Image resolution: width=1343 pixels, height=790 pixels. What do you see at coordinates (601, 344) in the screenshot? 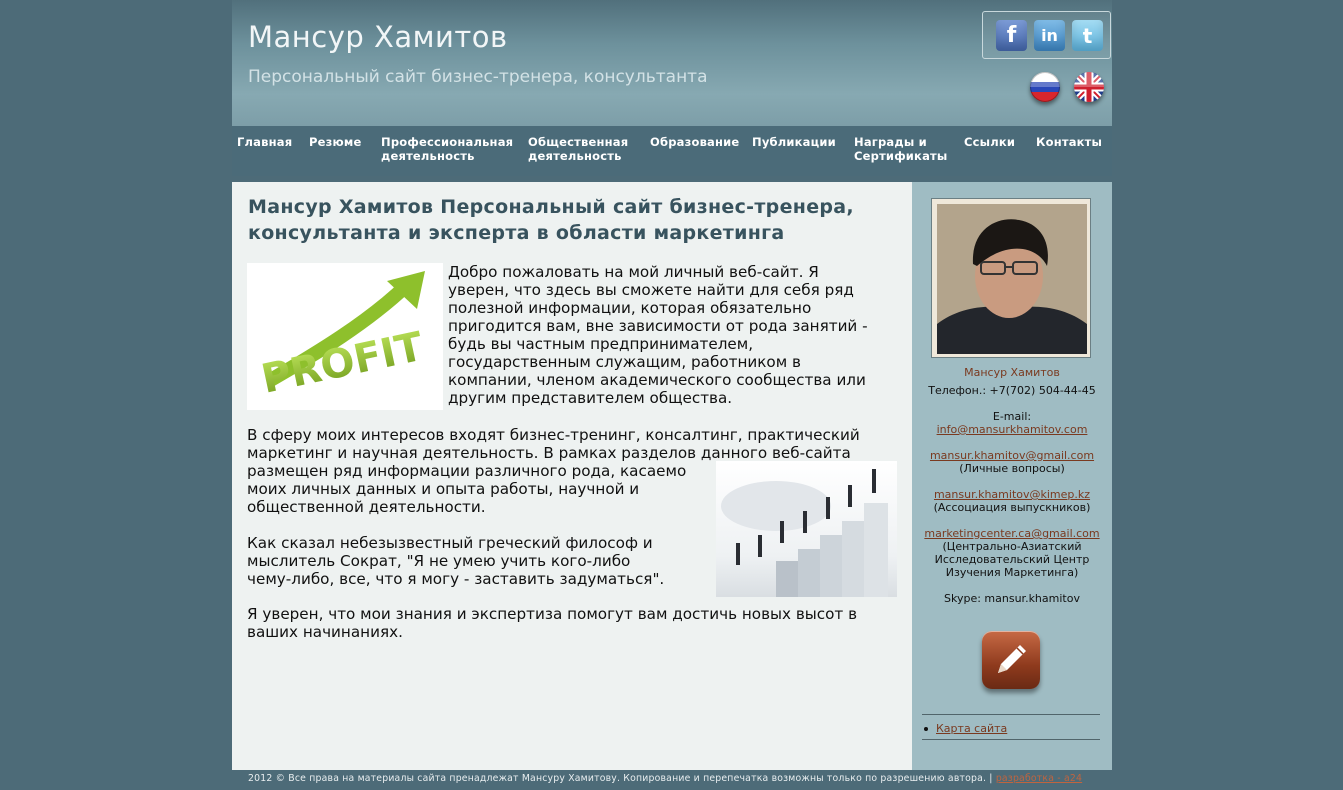
I see `text-line: будь вы частным предпринимателем,` at bounding box center [601, 344].